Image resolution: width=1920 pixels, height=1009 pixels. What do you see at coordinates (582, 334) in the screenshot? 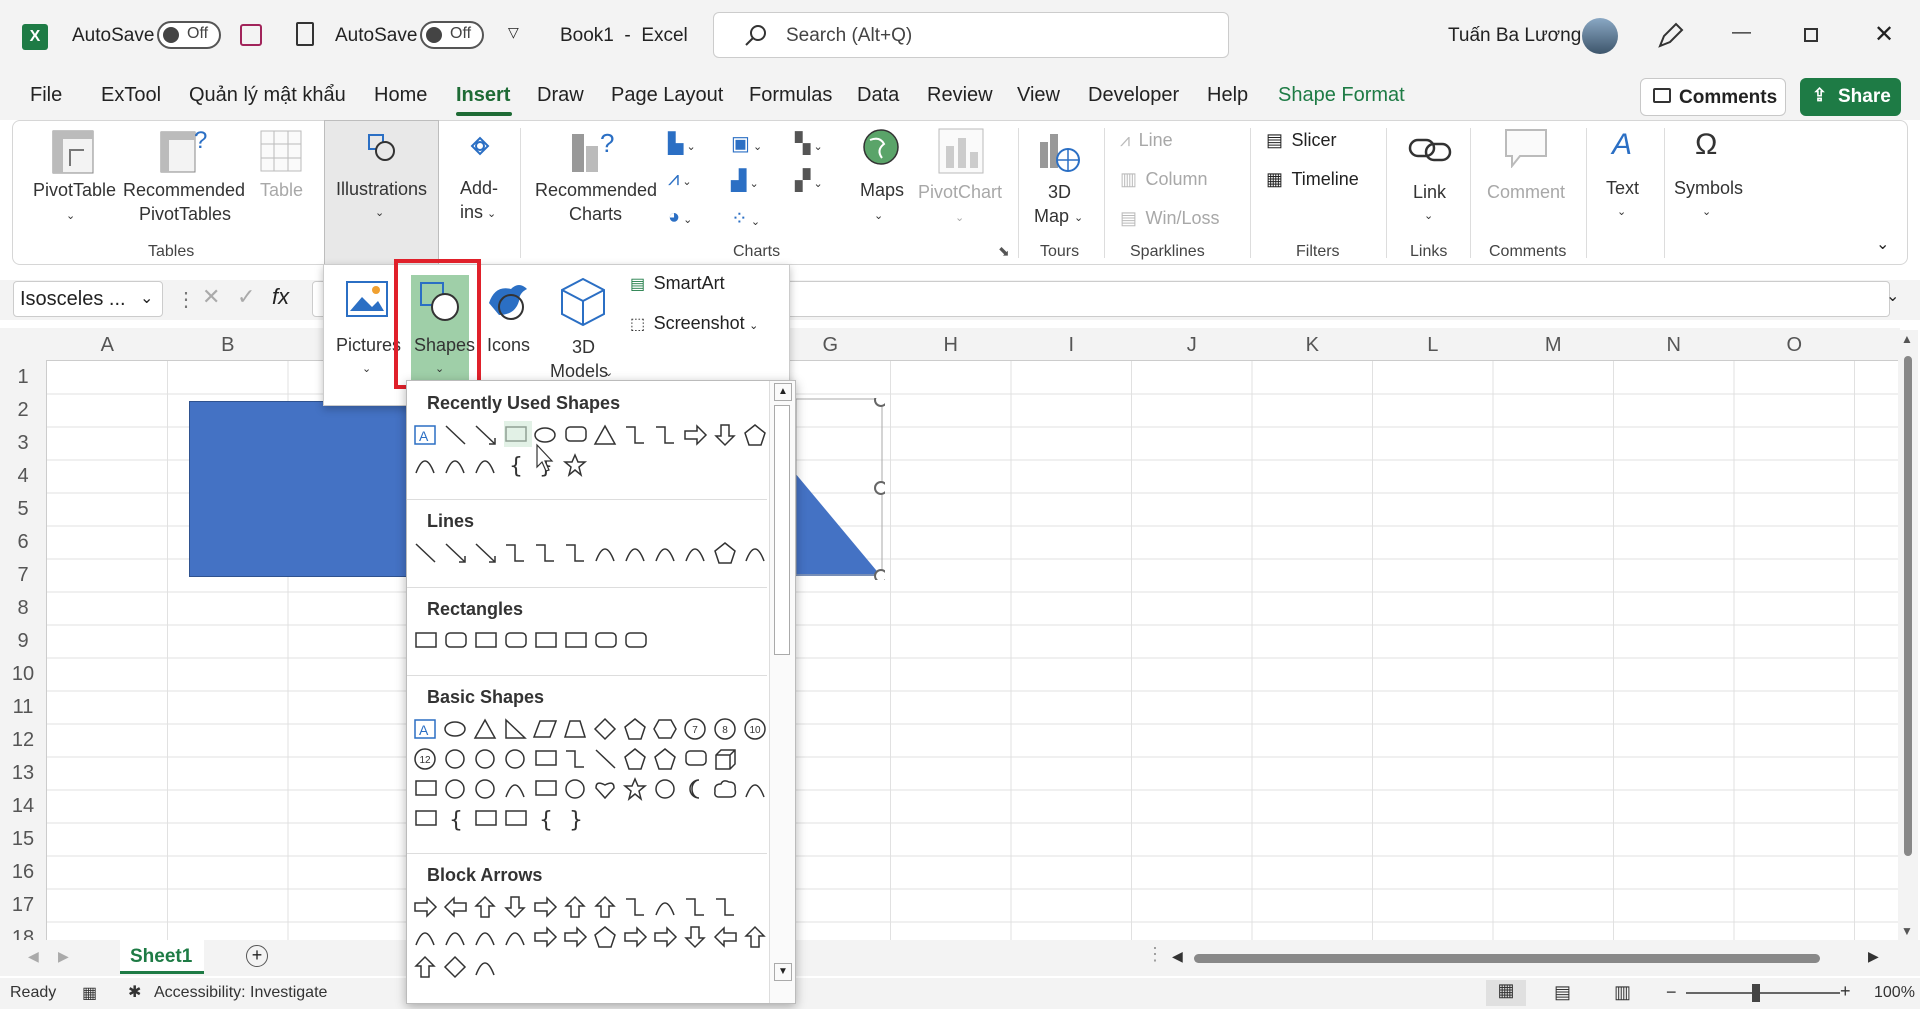
I see `3d-models-button: 3D Models ⌄` at bounding box center [582, 334].